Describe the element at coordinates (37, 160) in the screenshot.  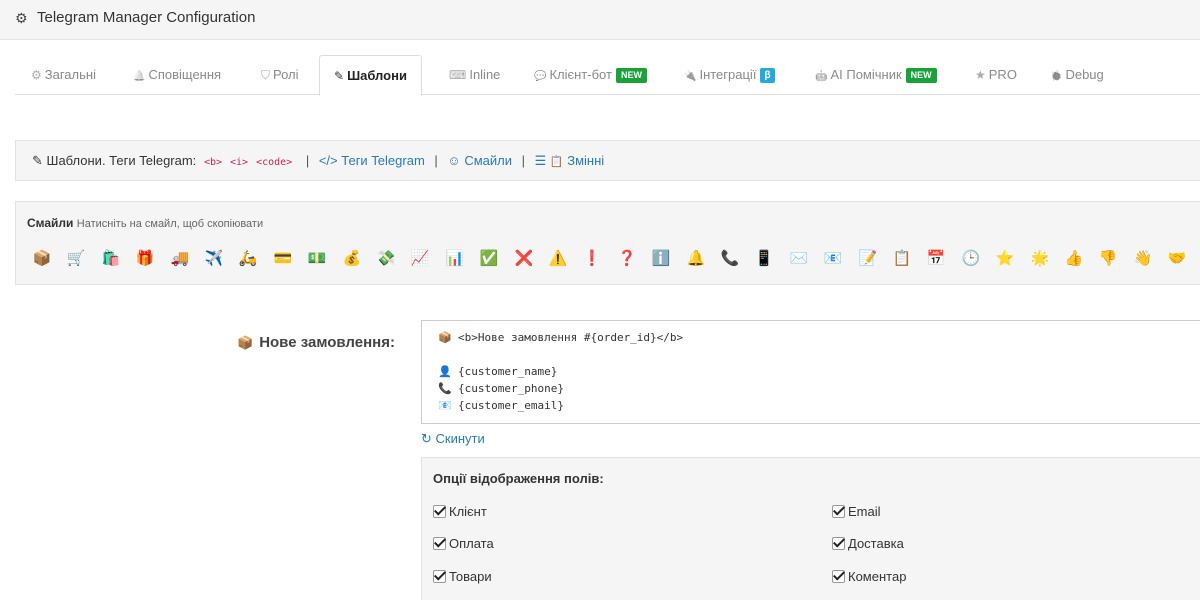
I see `edit-icon: ✎` at that location.